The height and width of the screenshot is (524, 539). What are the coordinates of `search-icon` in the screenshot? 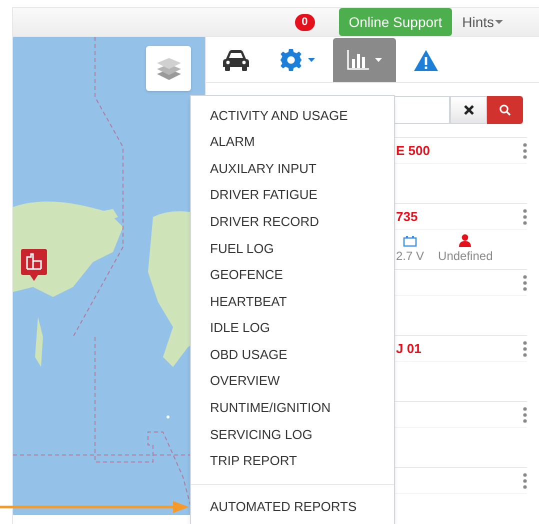 It's located at (505, 110).